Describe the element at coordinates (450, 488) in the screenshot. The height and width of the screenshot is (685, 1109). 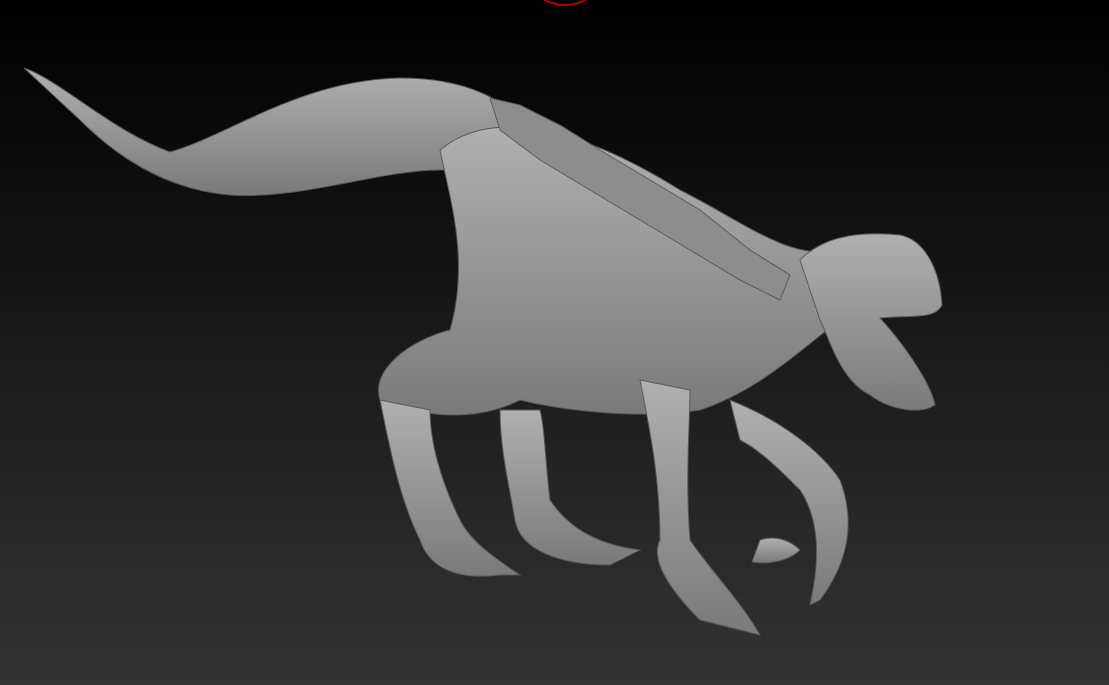
I see `back-leg` at that location.